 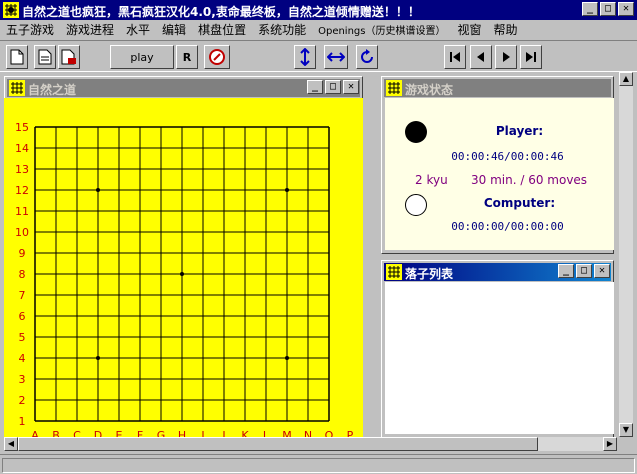 I want to click on menu-edit: 编辑, so click(x=174, y=29).